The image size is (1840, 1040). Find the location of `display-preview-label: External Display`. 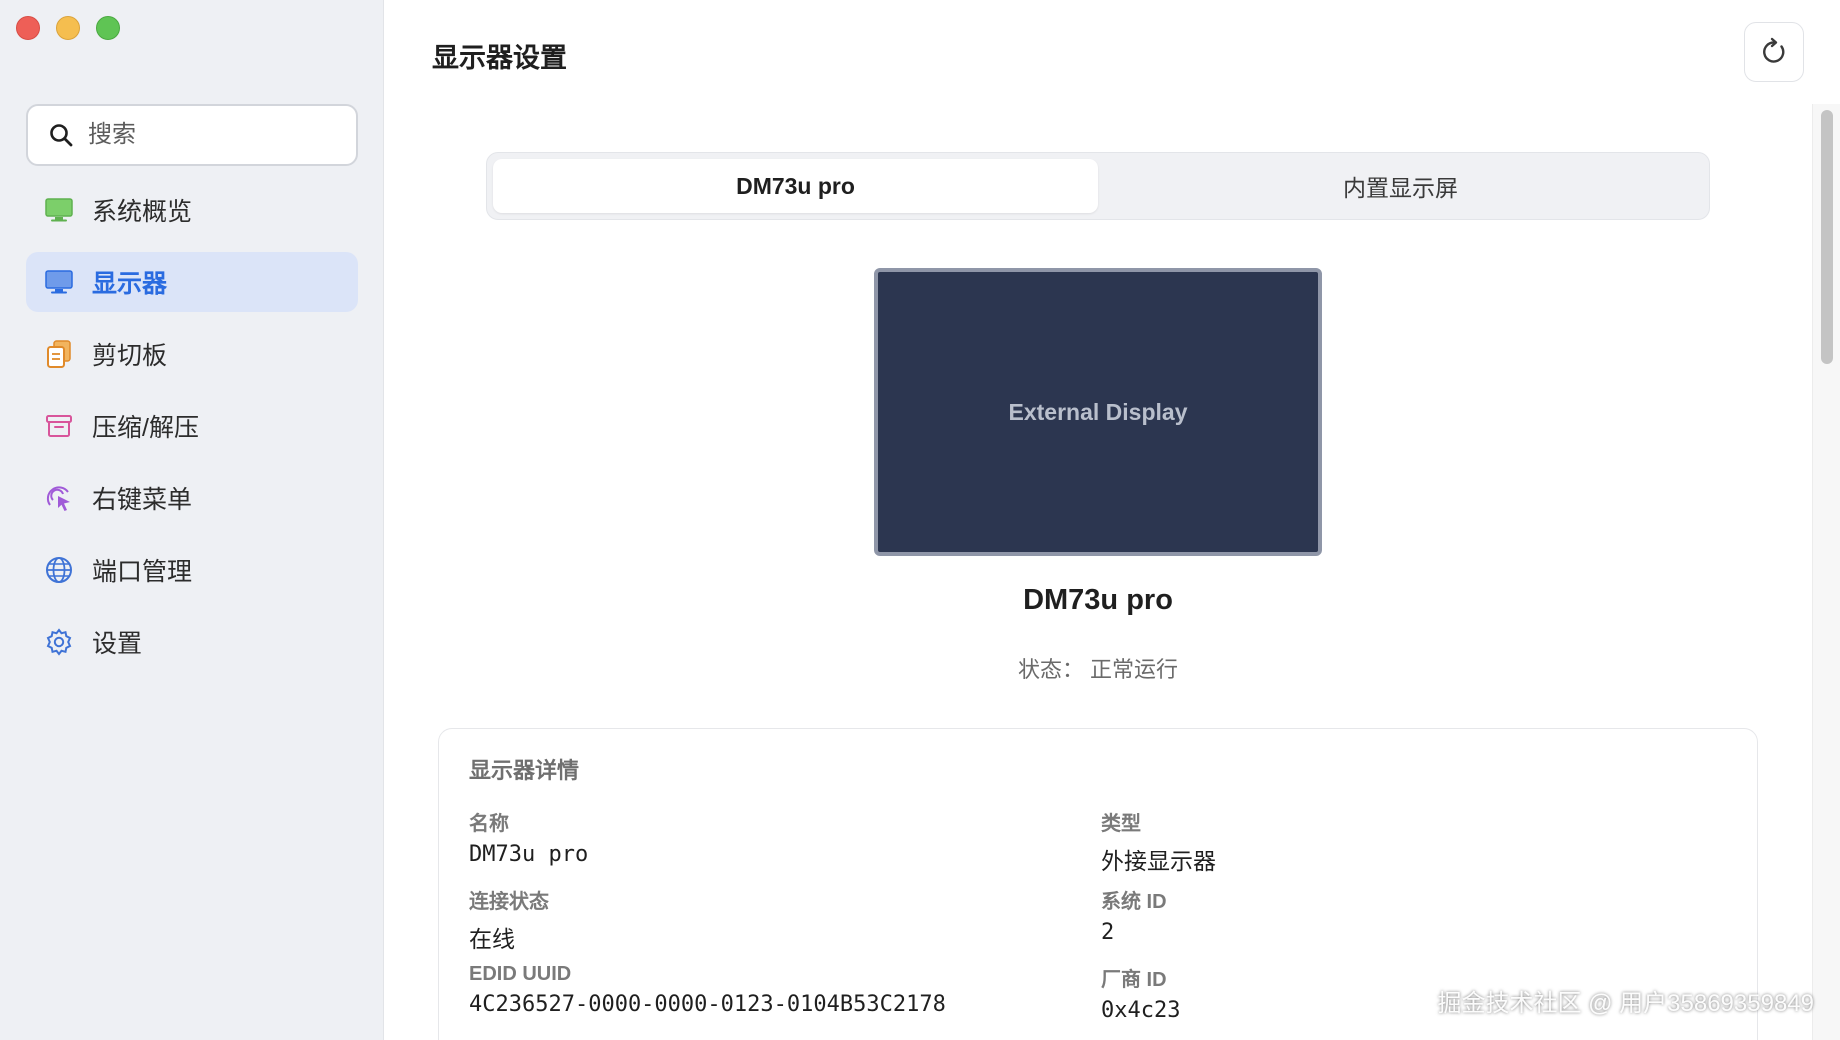

display-preview-label: External Display is located at coordinates (1098, 411).